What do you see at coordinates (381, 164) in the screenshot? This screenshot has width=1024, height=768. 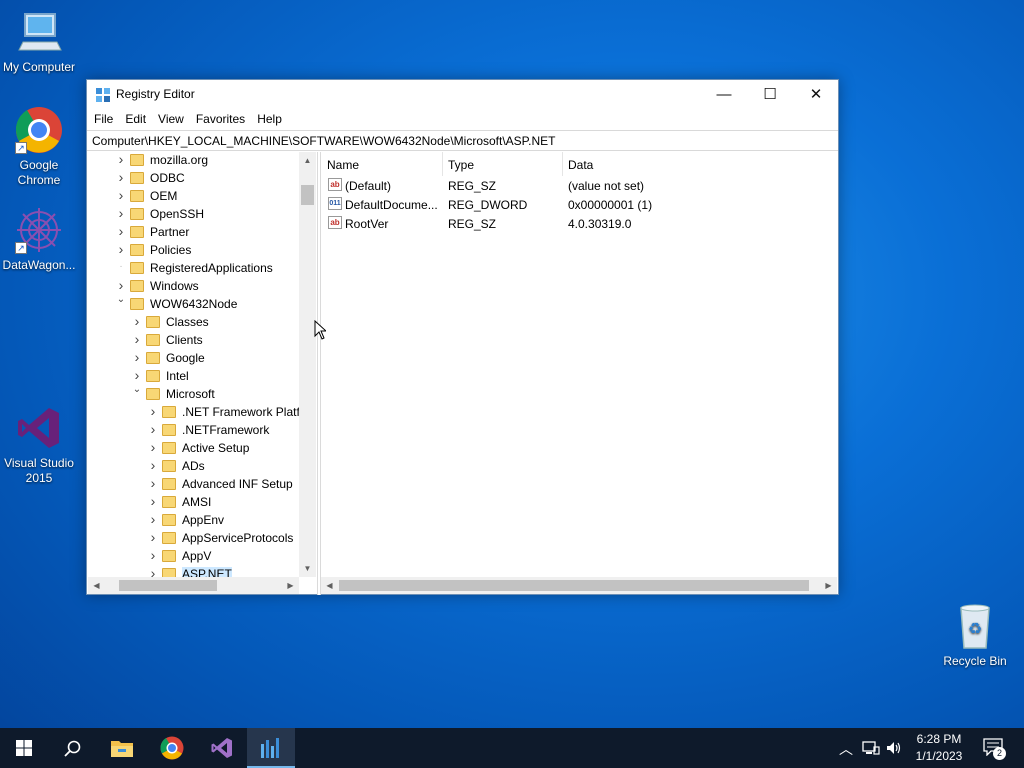 I see `column-header-name: Name` at bounding box center [381, 164].